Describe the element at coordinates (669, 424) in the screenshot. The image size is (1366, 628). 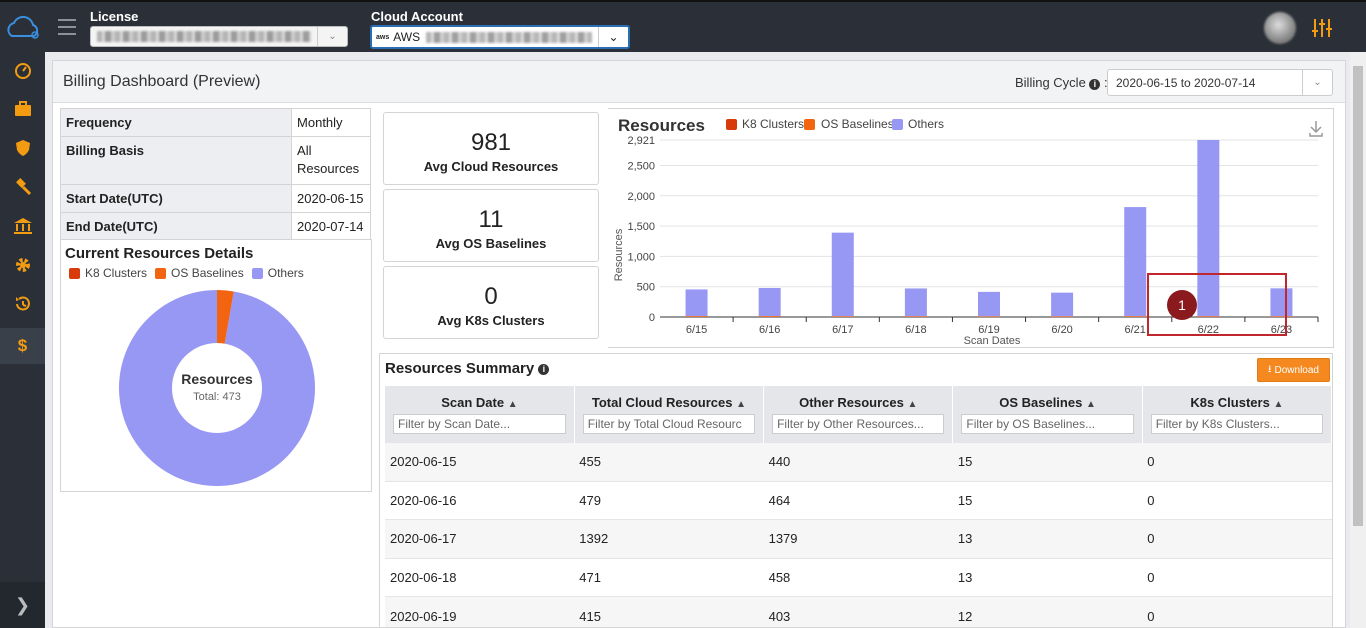
I see `filter-total-cloud-resources-input` at that location.